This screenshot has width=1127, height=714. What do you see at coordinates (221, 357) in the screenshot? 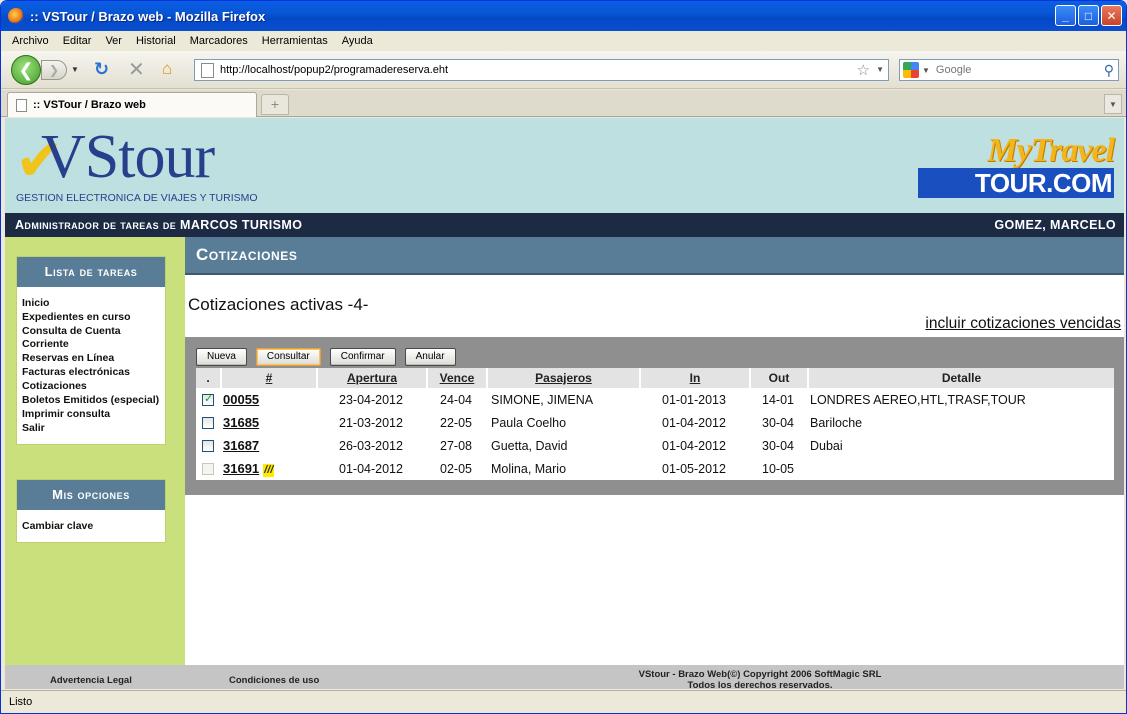
I see `nueva-button: Nueva` at bounding box center [221, 357].